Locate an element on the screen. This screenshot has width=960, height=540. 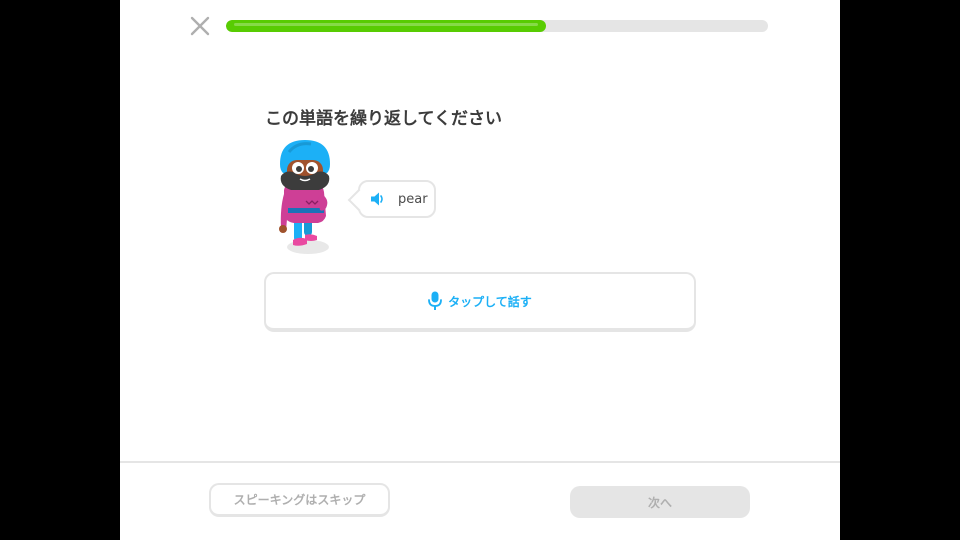
speaker-icon is located at coordinates (377, 199).